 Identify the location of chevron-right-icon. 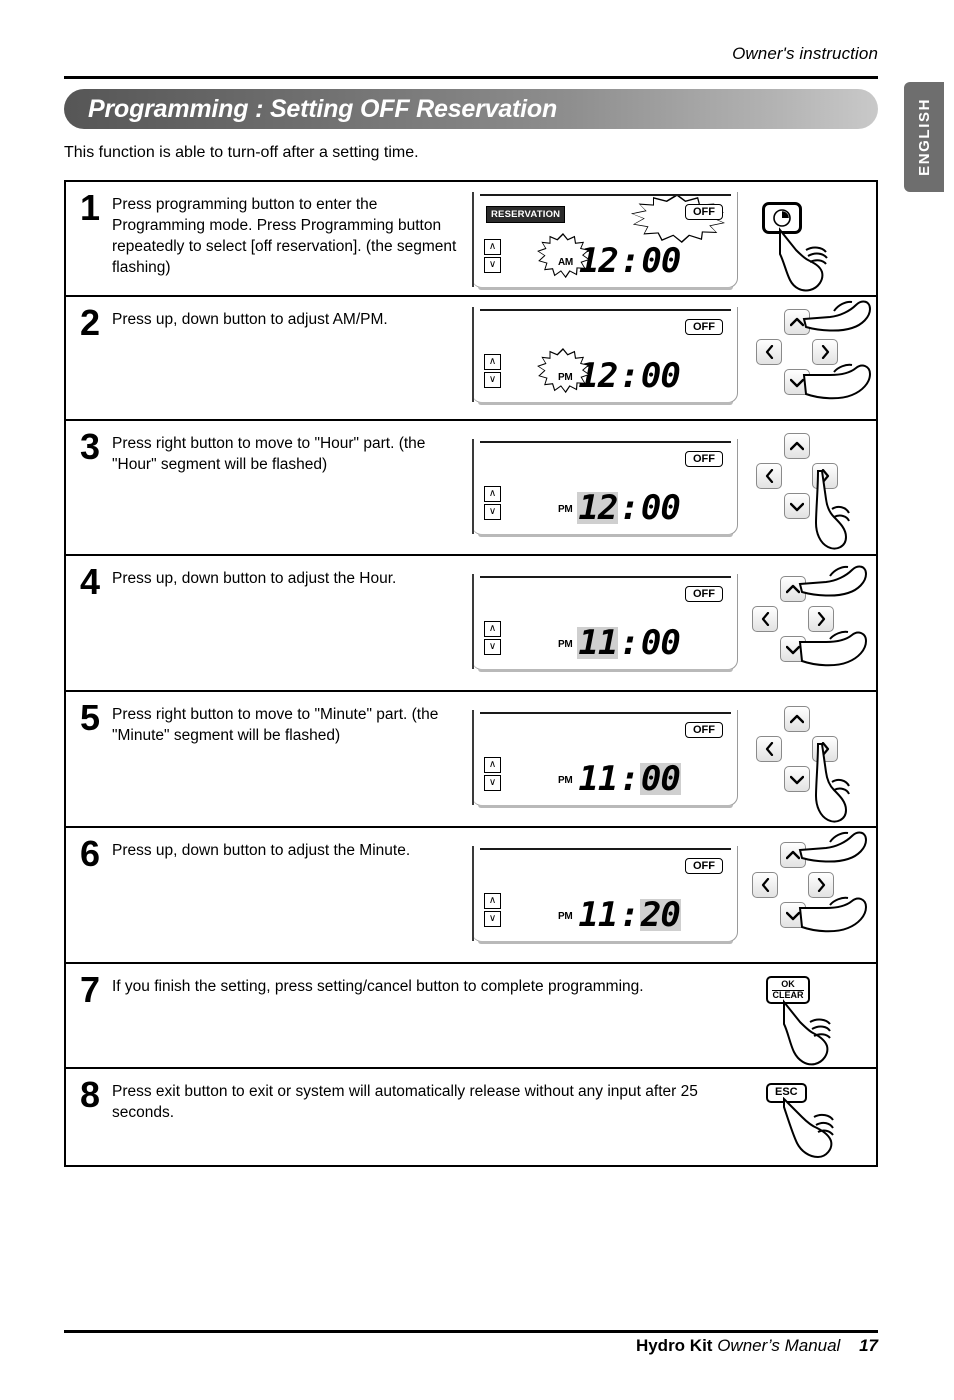
(821, 885).